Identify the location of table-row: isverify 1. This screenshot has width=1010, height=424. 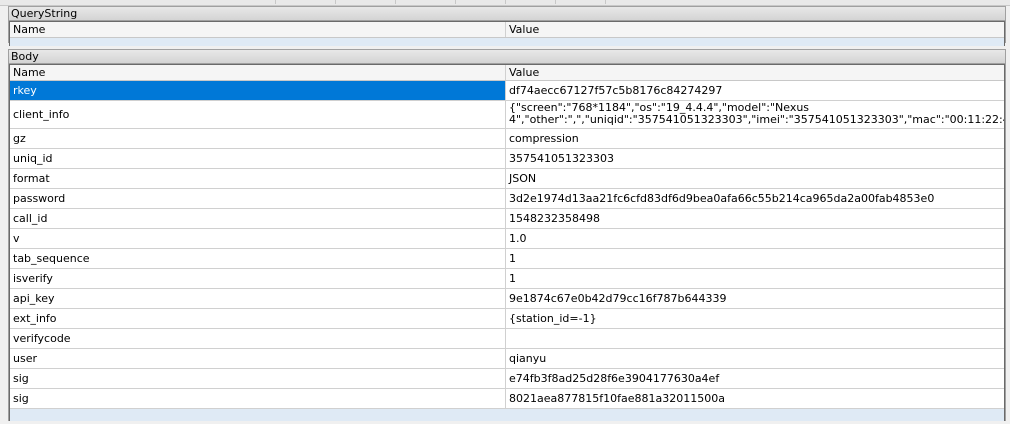
(507, 279).